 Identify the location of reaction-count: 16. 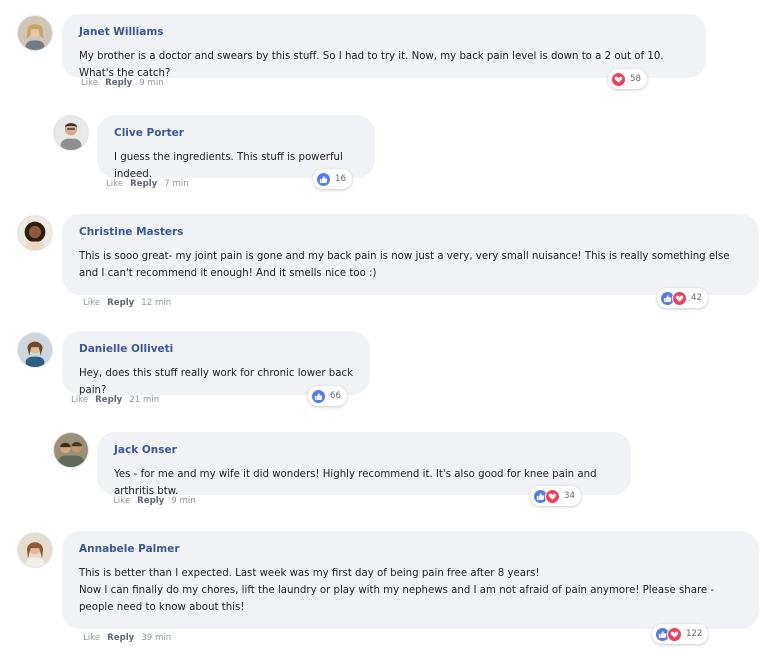
(340, 179).